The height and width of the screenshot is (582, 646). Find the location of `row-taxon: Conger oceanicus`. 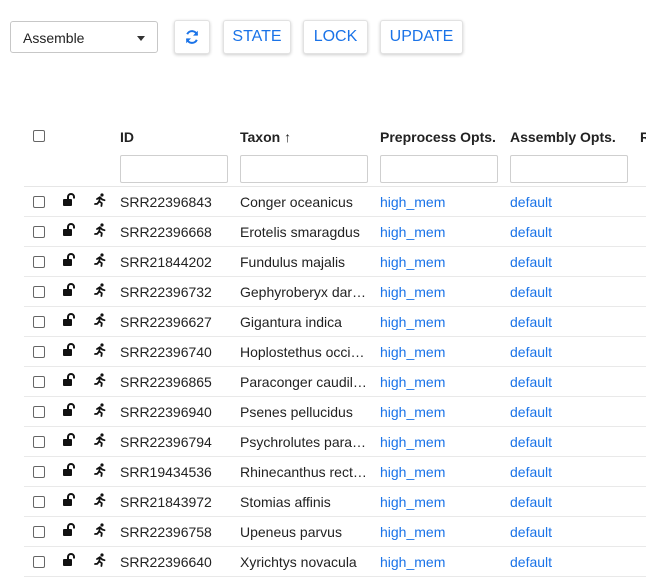

row-taxon: Conger oceanicus is located at coordinates (296, 202).